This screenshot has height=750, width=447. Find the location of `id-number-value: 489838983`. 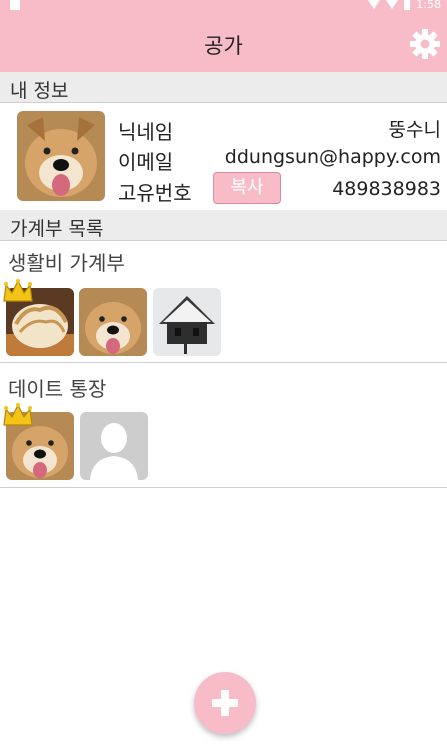

id-number-value: 489838983 is located at coordinates (386, 189).